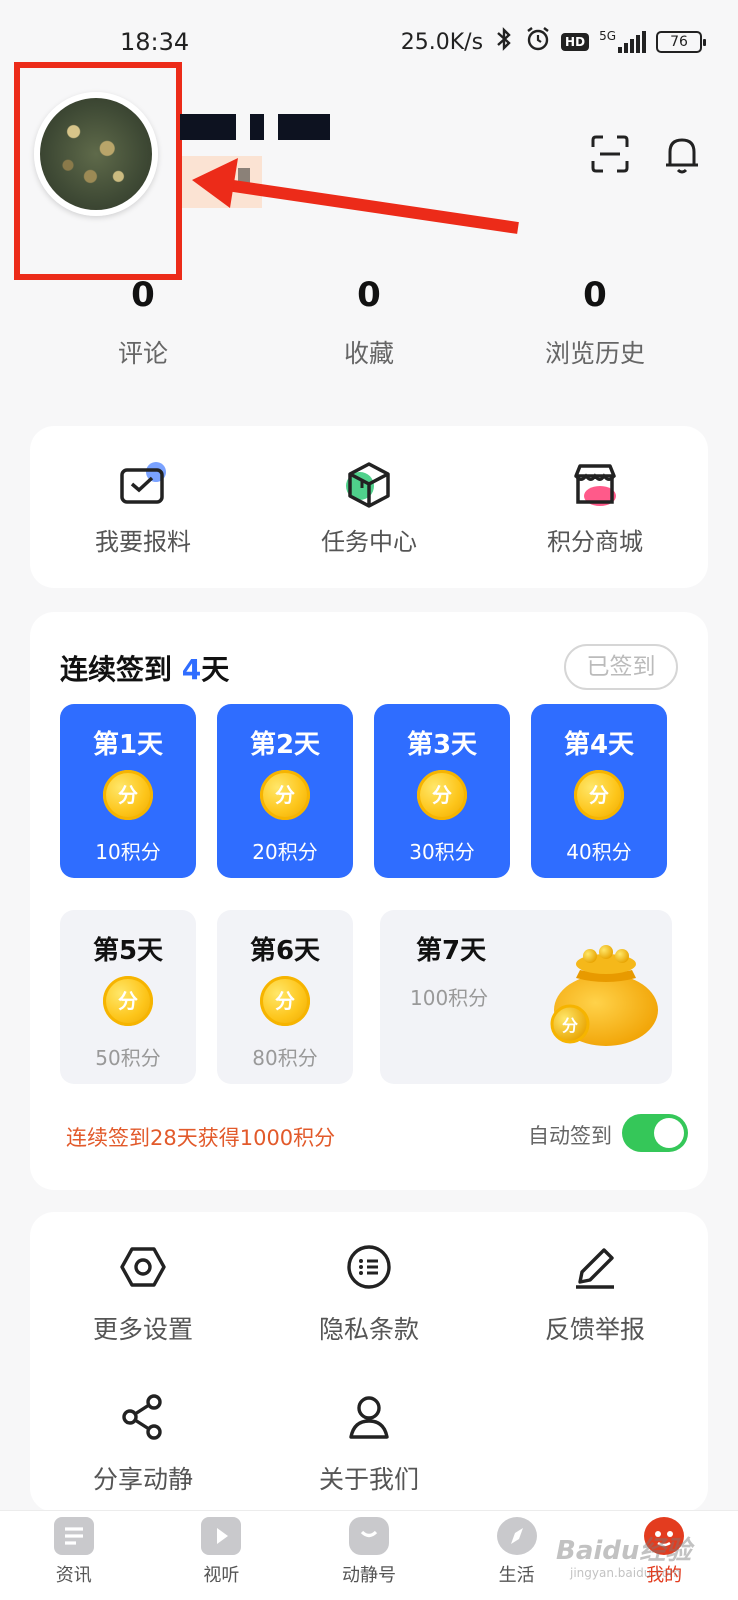  I want to click on user-stats: 0 评论 0 收藏 0 浏览历史, so click(369, 320).